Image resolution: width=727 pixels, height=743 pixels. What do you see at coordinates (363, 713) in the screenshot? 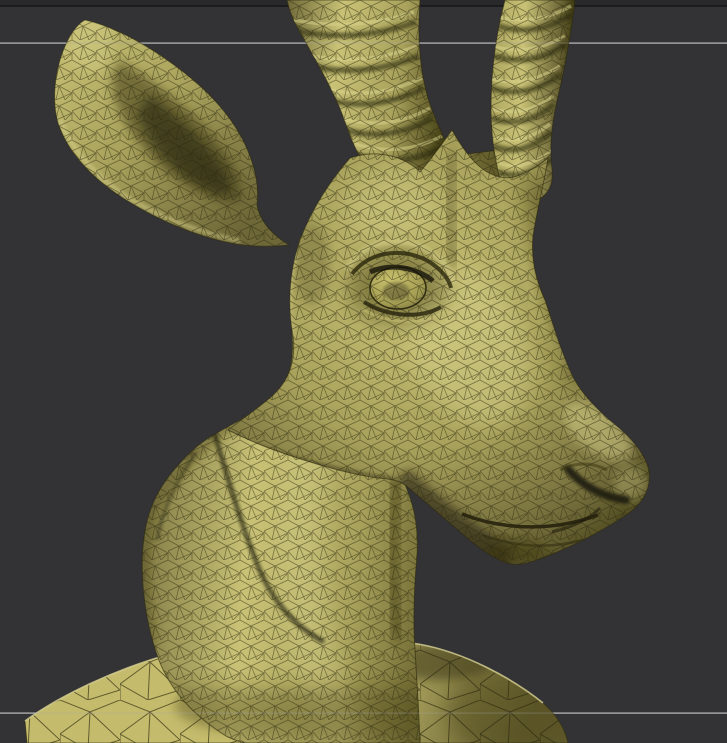
I see `guide-line-bottom-overlay` at bounding box center [363, 713].